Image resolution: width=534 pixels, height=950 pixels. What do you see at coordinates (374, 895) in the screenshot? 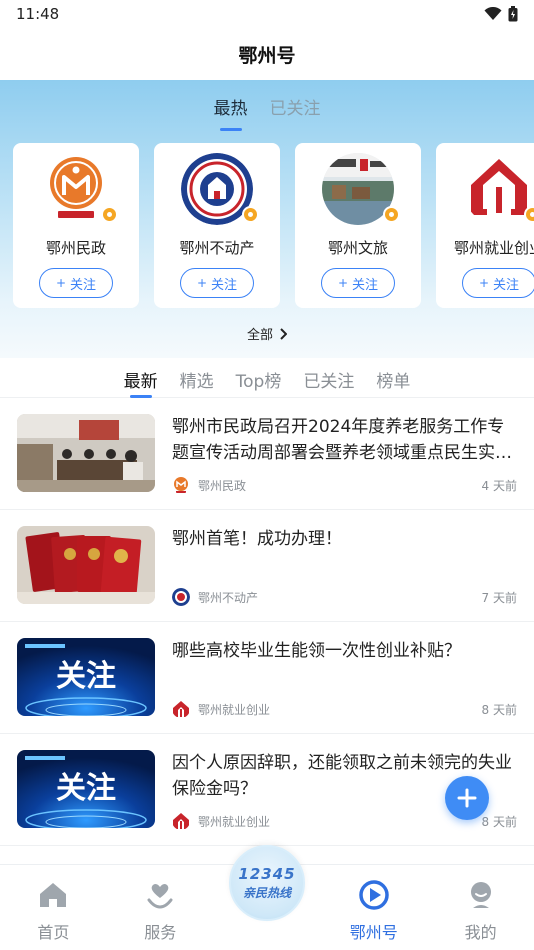
I see `ezhouhao-icon` at bounding box center [374, 895].